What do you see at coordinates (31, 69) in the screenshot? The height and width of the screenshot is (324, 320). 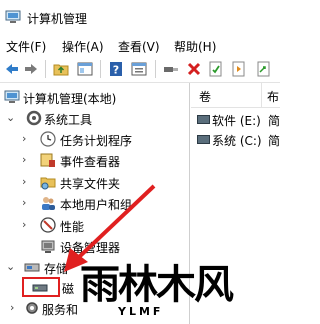 I see `forward-arrow-icon` at bounding box center [31, 69].